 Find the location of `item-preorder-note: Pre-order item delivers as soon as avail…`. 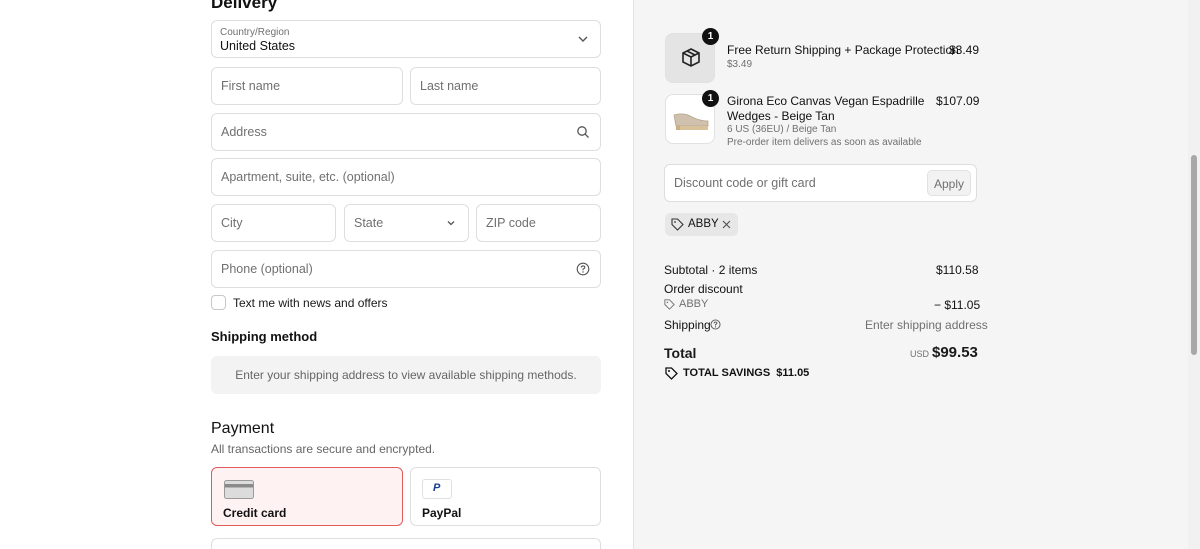

item-preorder-note: Pre-order item delivers as soon as avail… is located at coordinates (824, 142).